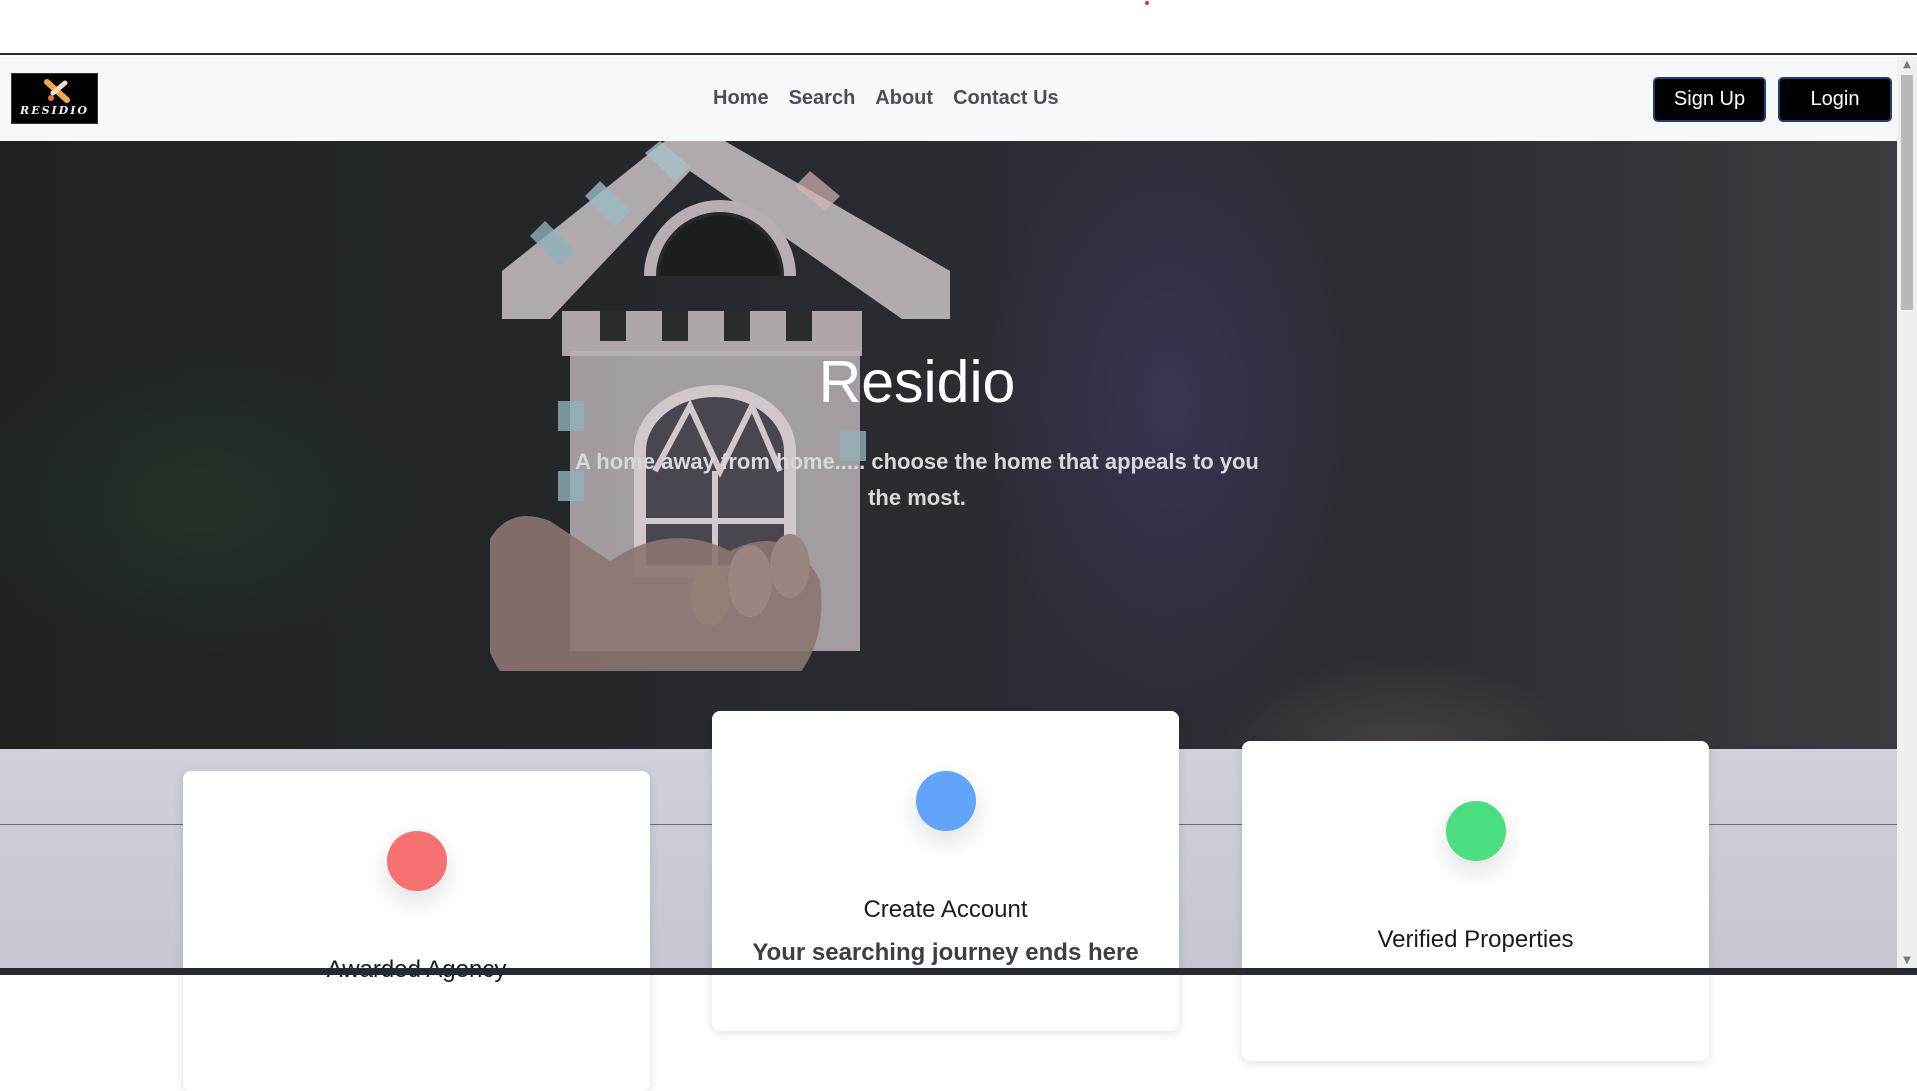 Image resolution: width=1917 pixels, height=1091 pixels. Describe the element at coordinates (54, 110) in the screenshot. I see `logo-wordmark: RESIDIO` at that location.